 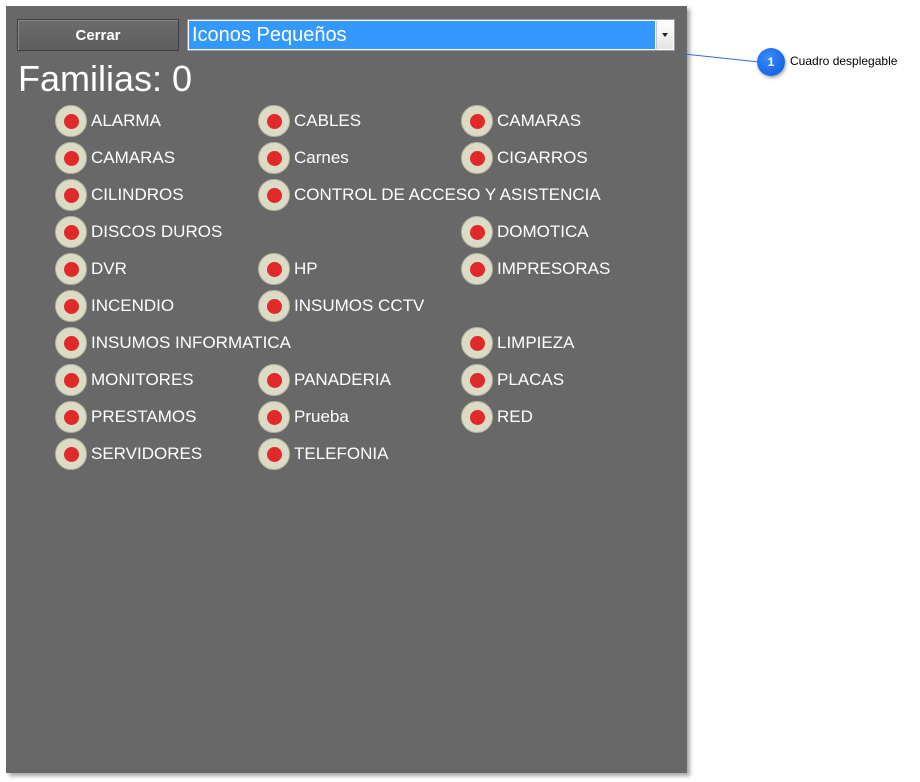 I want to click on view-mode-dropdown: Iconos Pequeños, so click(x=431, y=35).